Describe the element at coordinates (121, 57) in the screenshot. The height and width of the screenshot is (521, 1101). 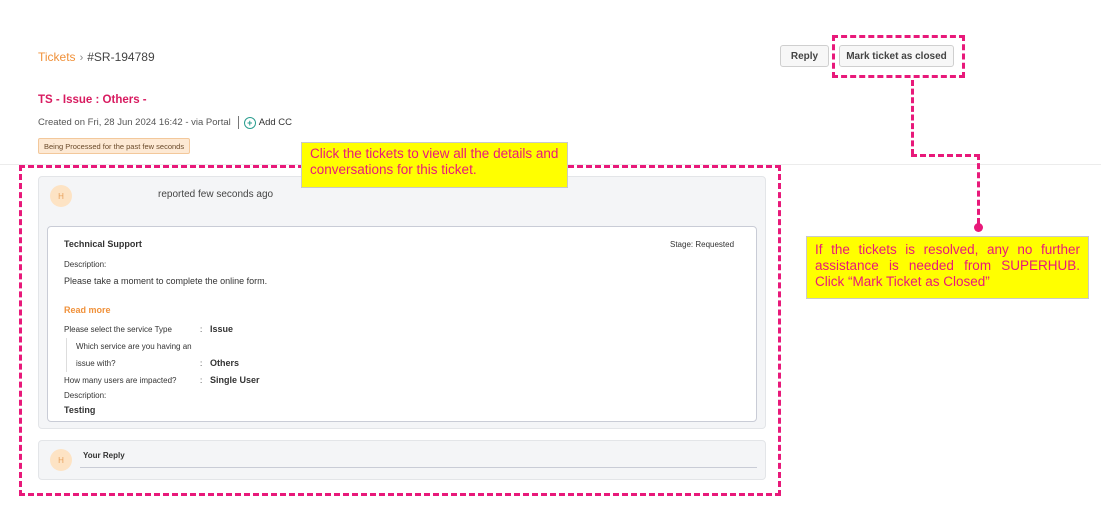
I see `breadcrumb-ticket-id: #SR-194789` at that location.